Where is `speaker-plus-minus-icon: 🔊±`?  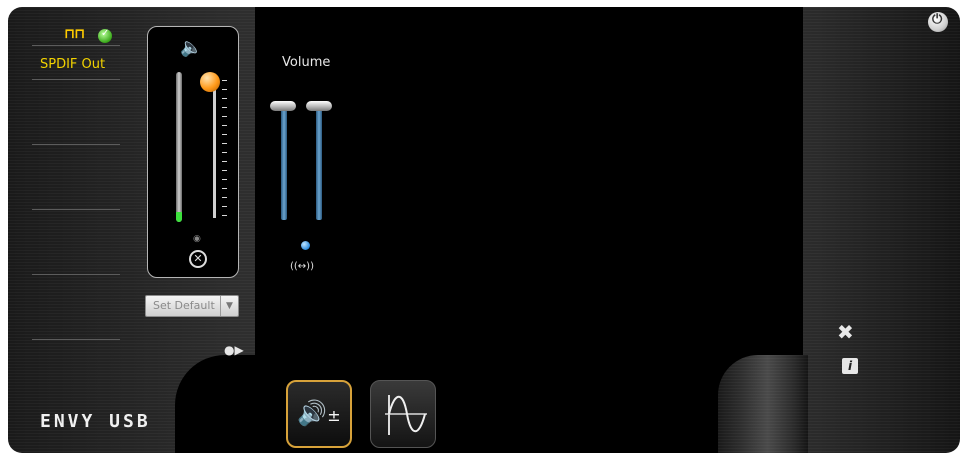
speaker-plus-minus-icon: 🔊± is located at coordinates (319, 413).